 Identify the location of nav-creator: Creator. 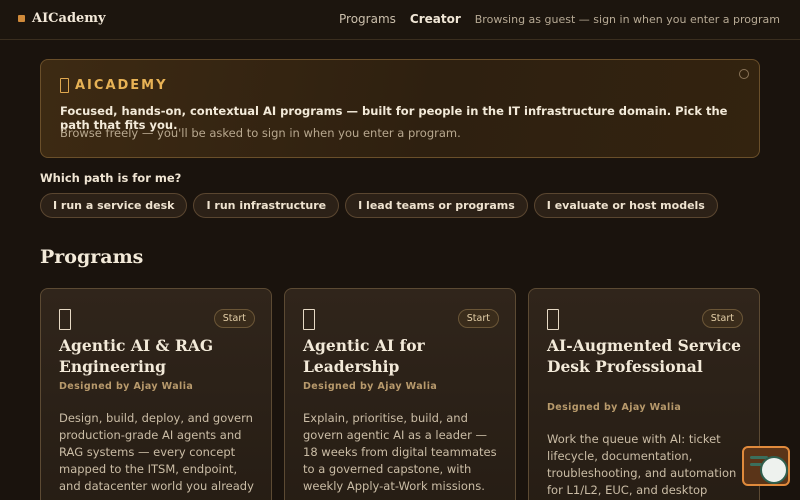
(435, 19).